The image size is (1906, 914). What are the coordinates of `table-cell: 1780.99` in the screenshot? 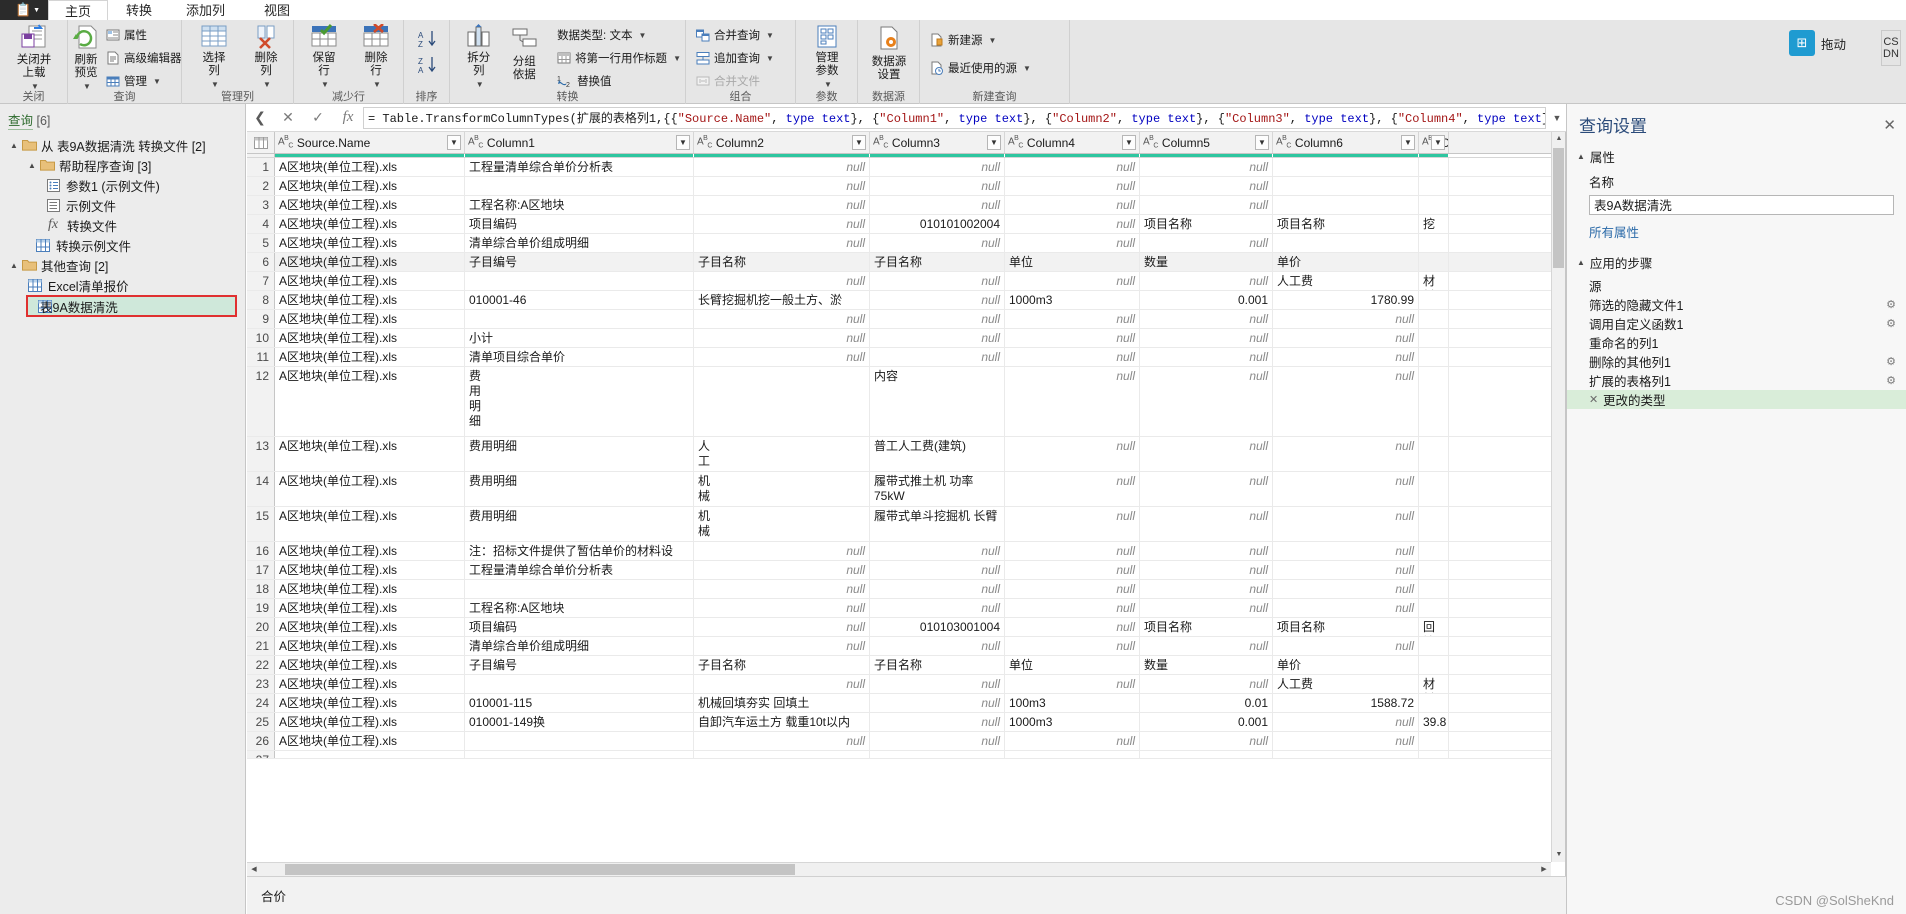 It's located at (1346, 300).